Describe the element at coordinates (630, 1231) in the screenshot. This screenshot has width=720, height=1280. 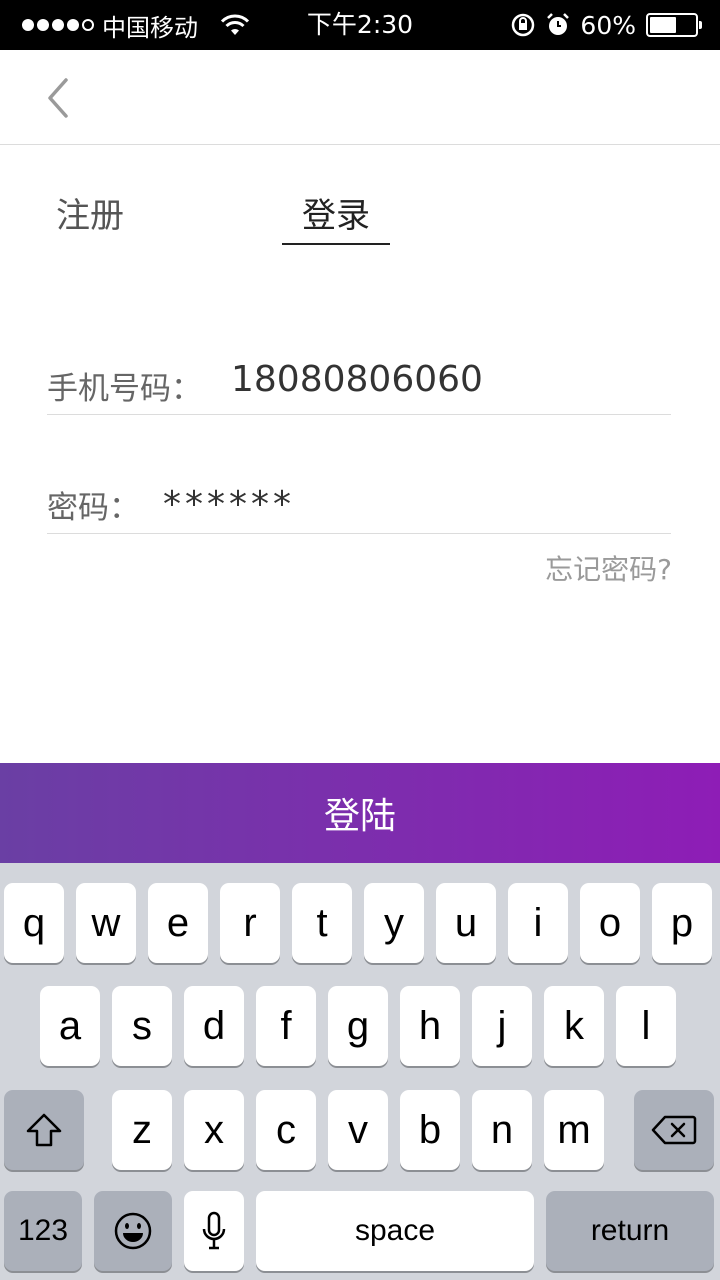
I see `return-key: return` at that location.